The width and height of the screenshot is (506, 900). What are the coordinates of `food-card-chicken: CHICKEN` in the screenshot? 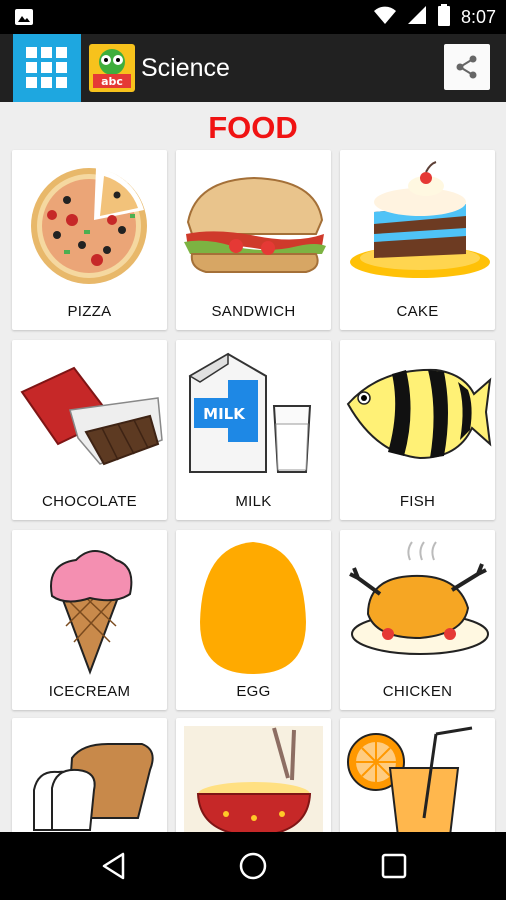 It's located at (417, 620).